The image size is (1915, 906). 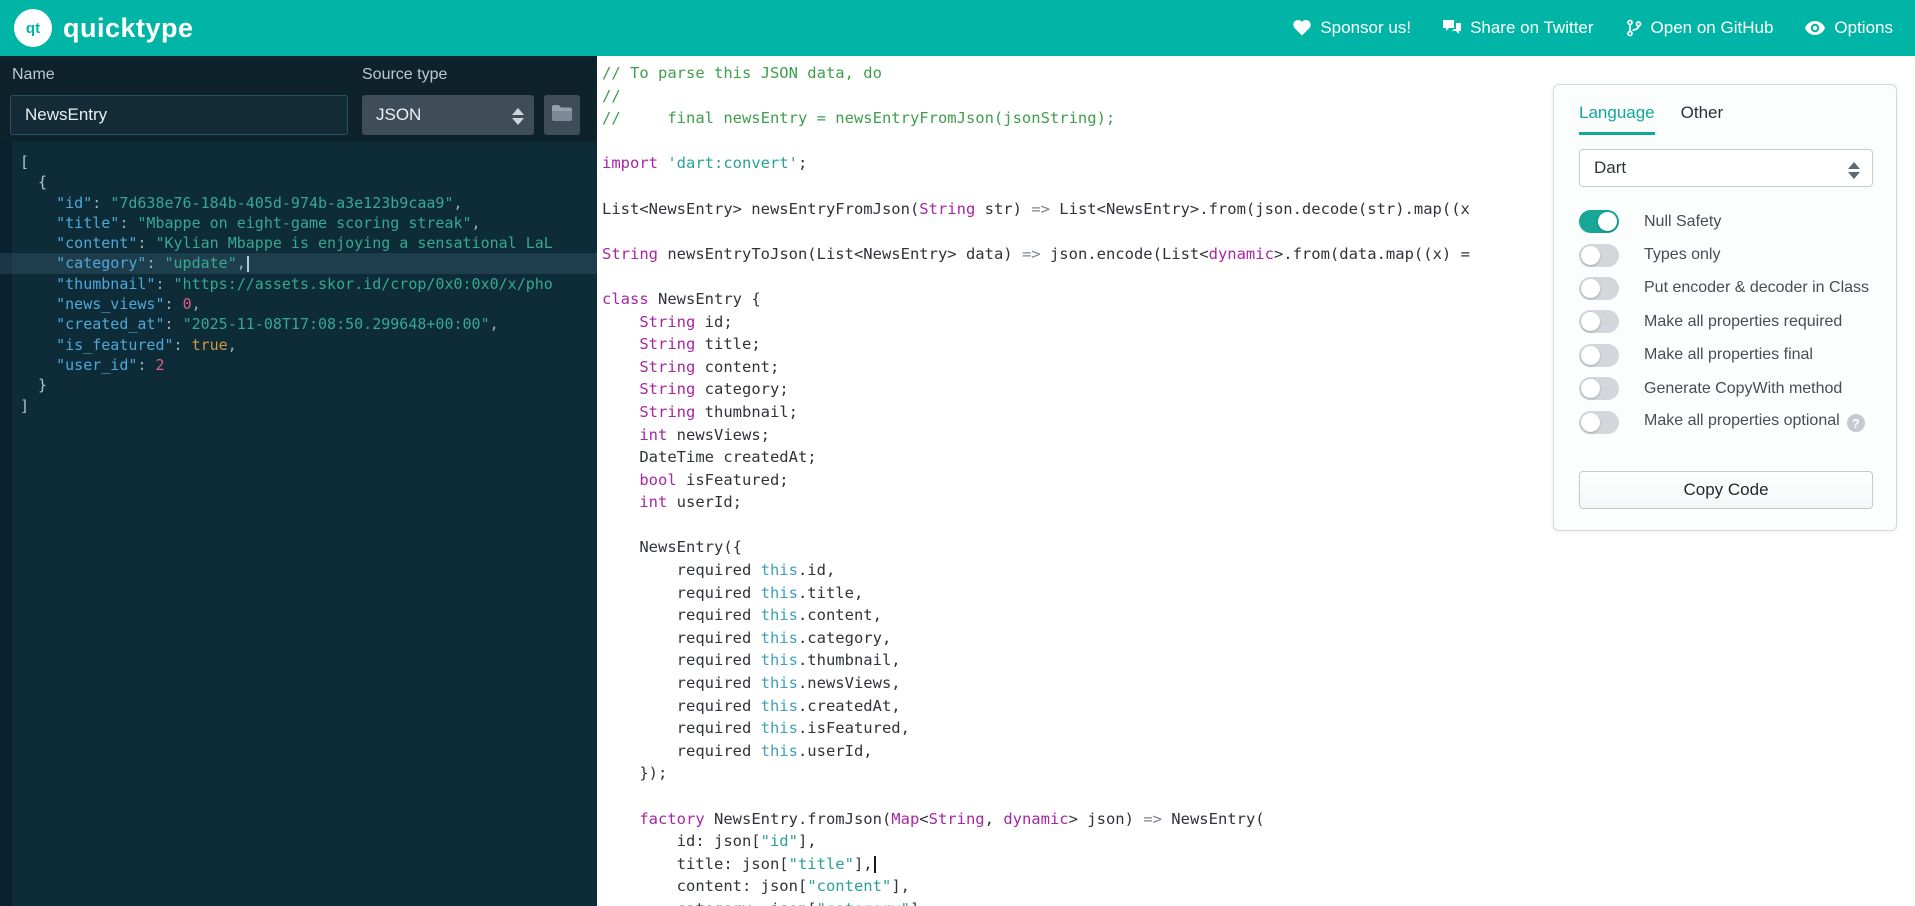 What do you see at coordinates (25, 405) in the screenshot?
I see `json-line: ]` at bounding box center [25, 405].